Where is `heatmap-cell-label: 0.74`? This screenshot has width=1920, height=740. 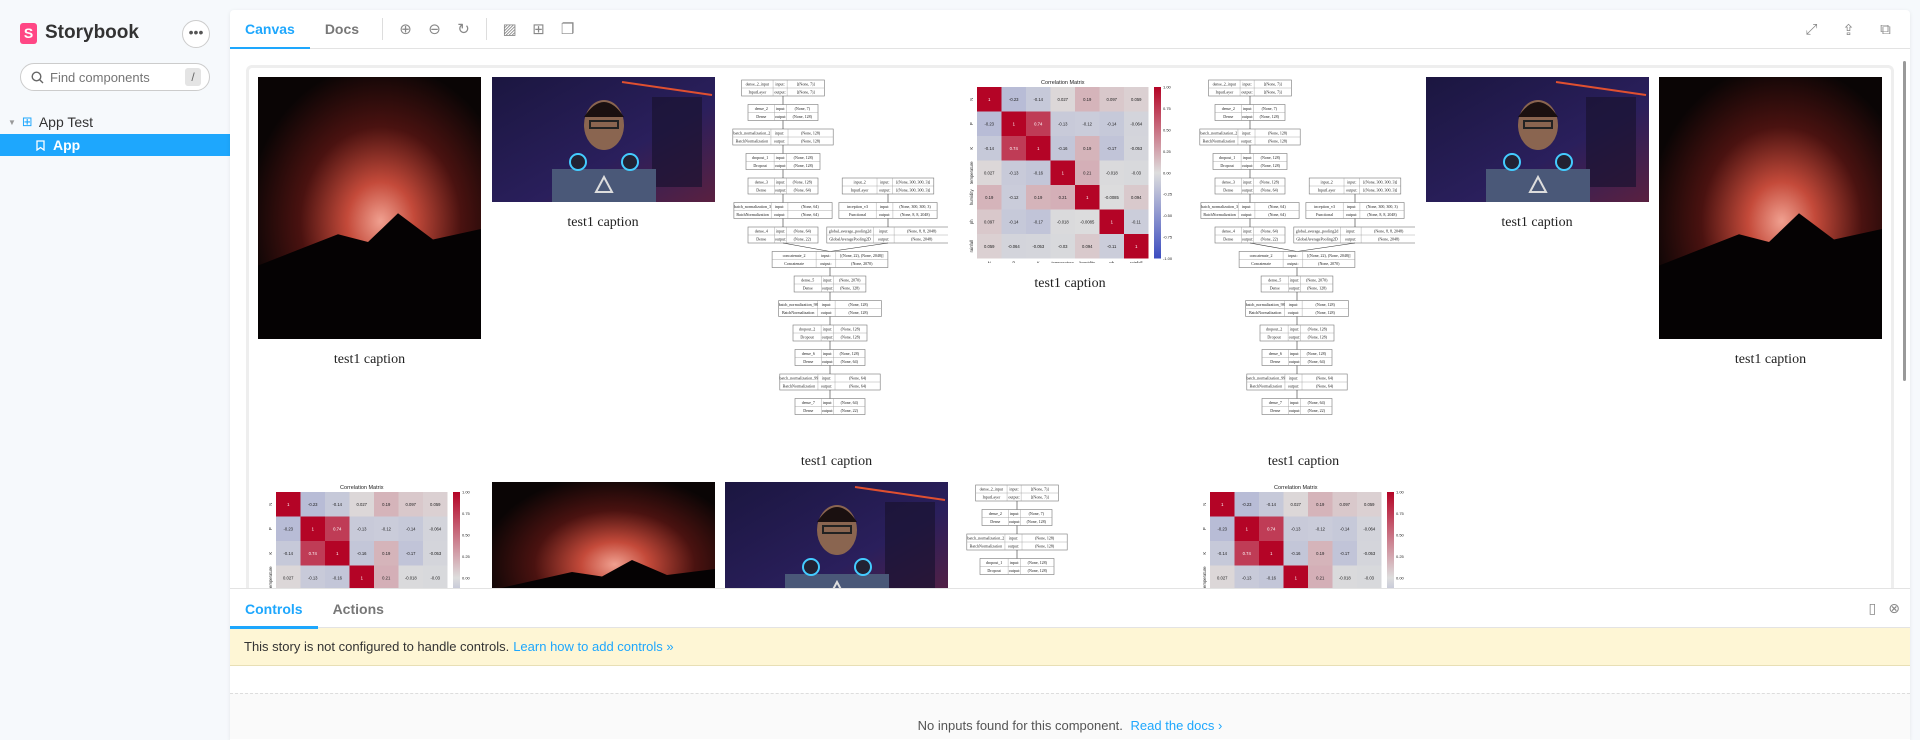
heatmap-cell-label: 0.74 is located at coordinates (1271, 528).